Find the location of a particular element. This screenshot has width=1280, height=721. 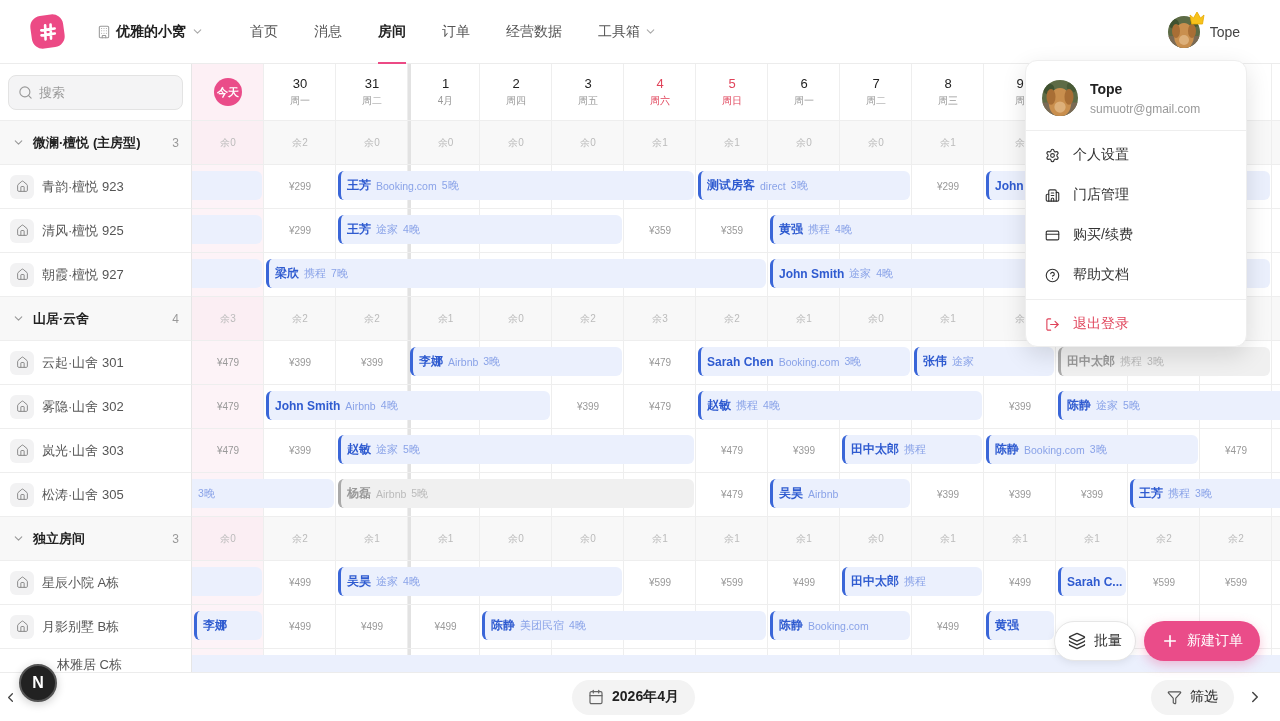

price: ¥599 is located at coordinates (660, 582).